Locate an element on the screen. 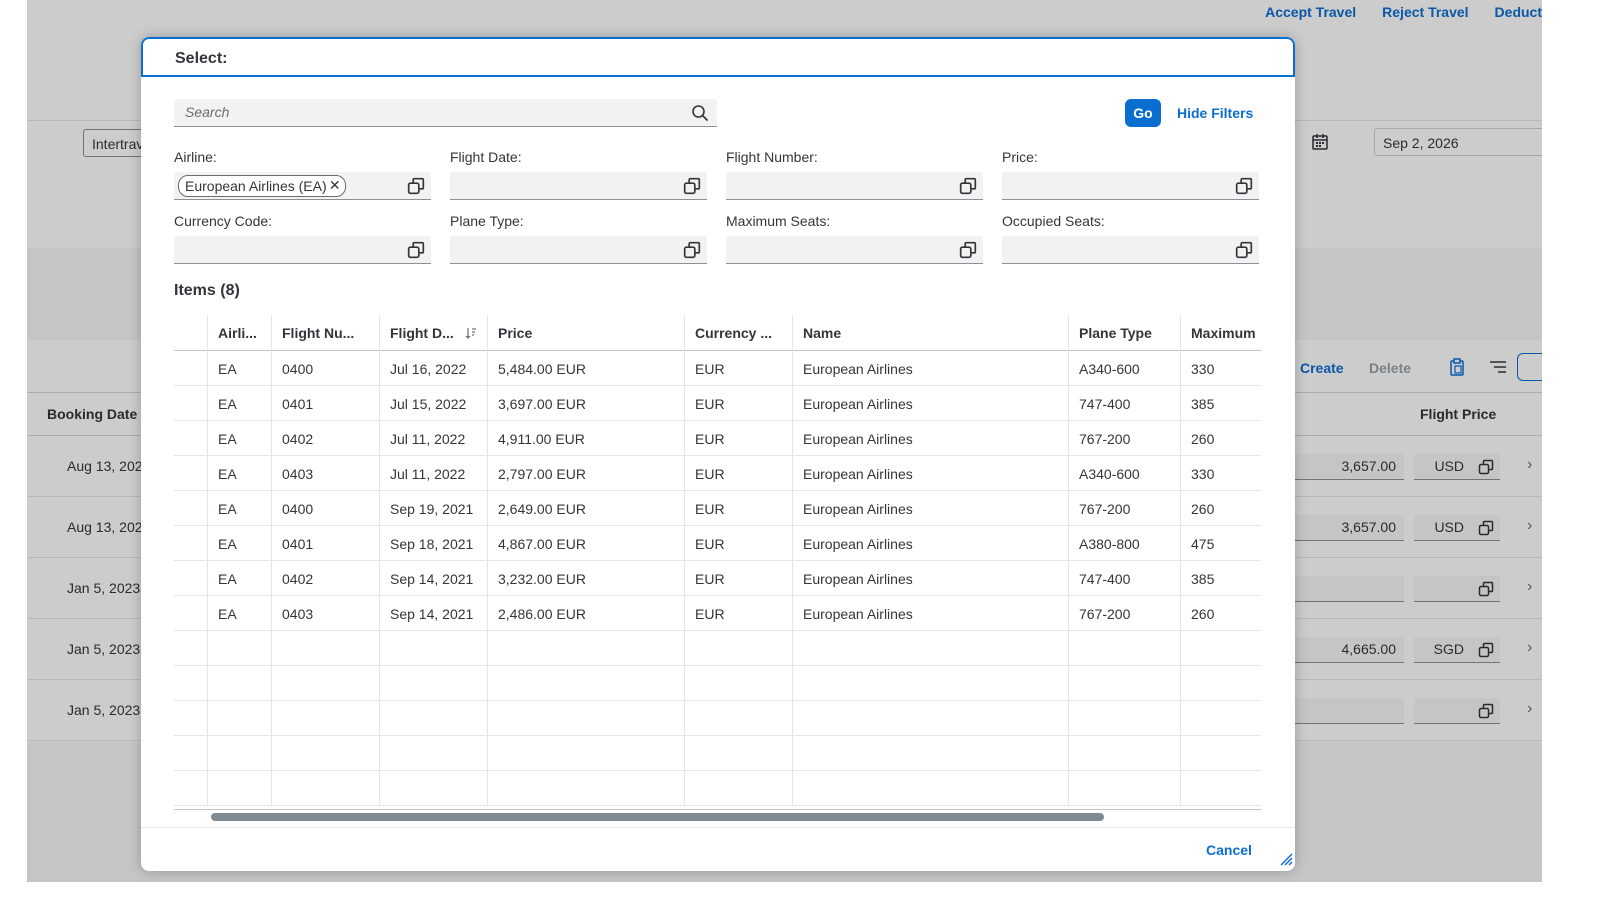 This screenshot has height=900, width=1600. cell-flight-number: 0403 is located at coordinates (326, 613).